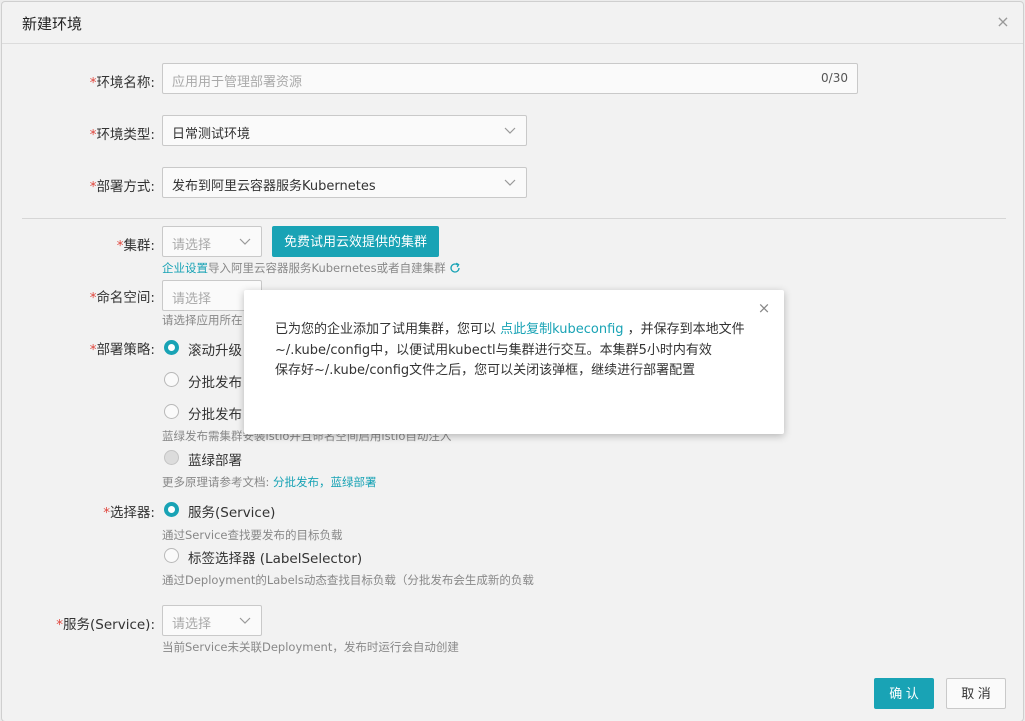 The width and height of the screenshot is (1025, 721). What do you see at coordinates (237, 82) in the screenshot?
I see `env-name-placeholder: 应用用于管理部署资源` at bounding box center [237, 82].